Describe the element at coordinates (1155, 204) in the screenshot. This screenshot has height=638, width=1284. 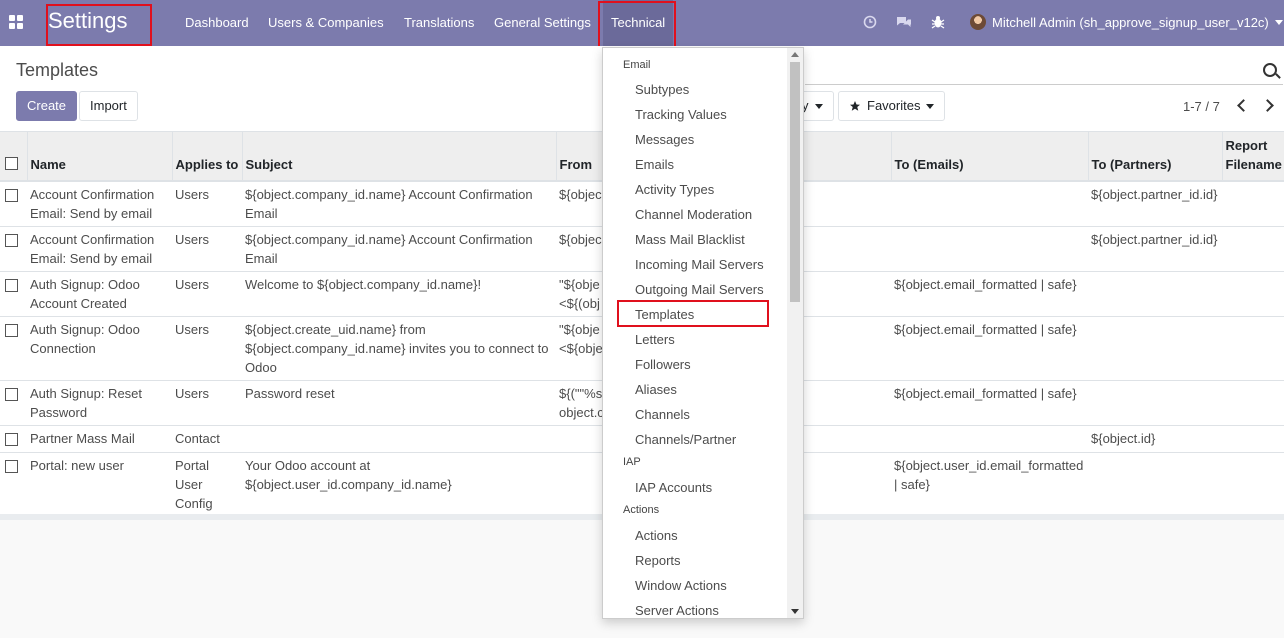
I see `to-partners-cell: ${object.partner_id.id}` at that location.